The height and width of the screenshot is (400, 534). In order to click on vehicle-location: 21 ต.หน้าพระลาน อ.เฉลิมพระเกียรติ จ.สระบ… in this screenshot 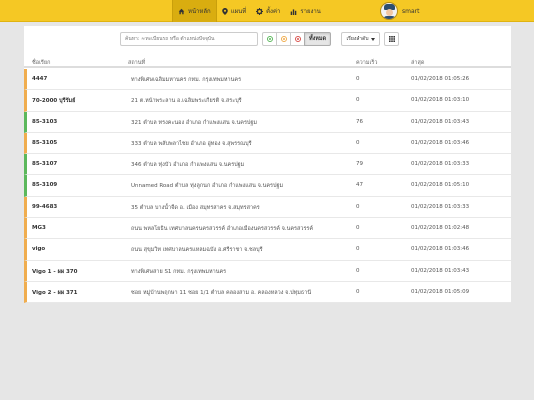, I will do `click(186, 101)`.